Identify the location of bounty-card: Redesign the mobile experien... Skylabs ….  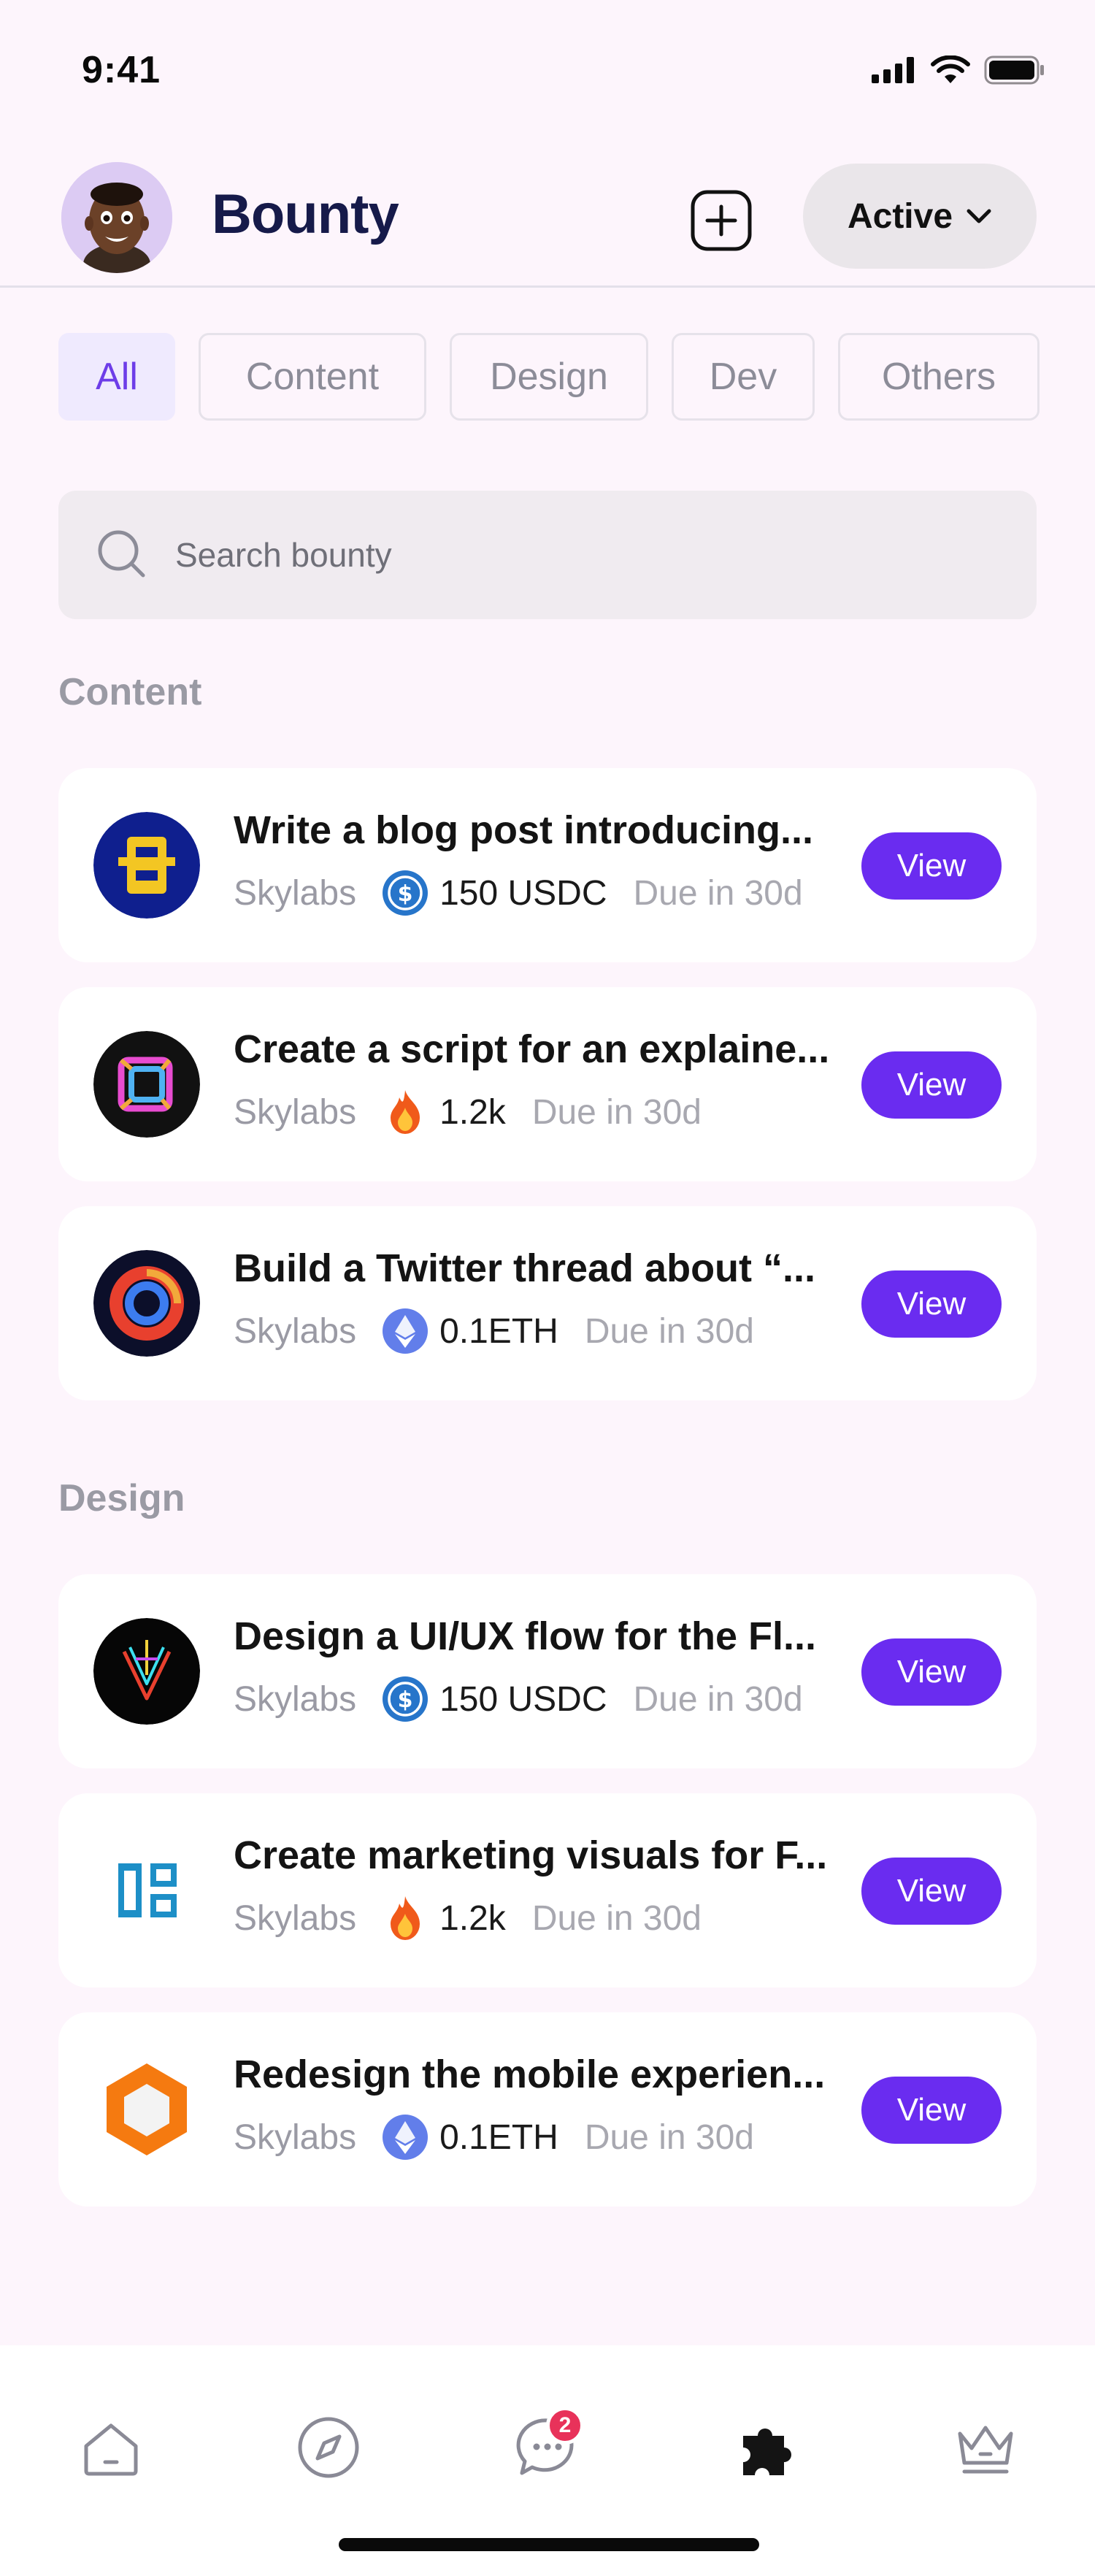
(547, 2109).